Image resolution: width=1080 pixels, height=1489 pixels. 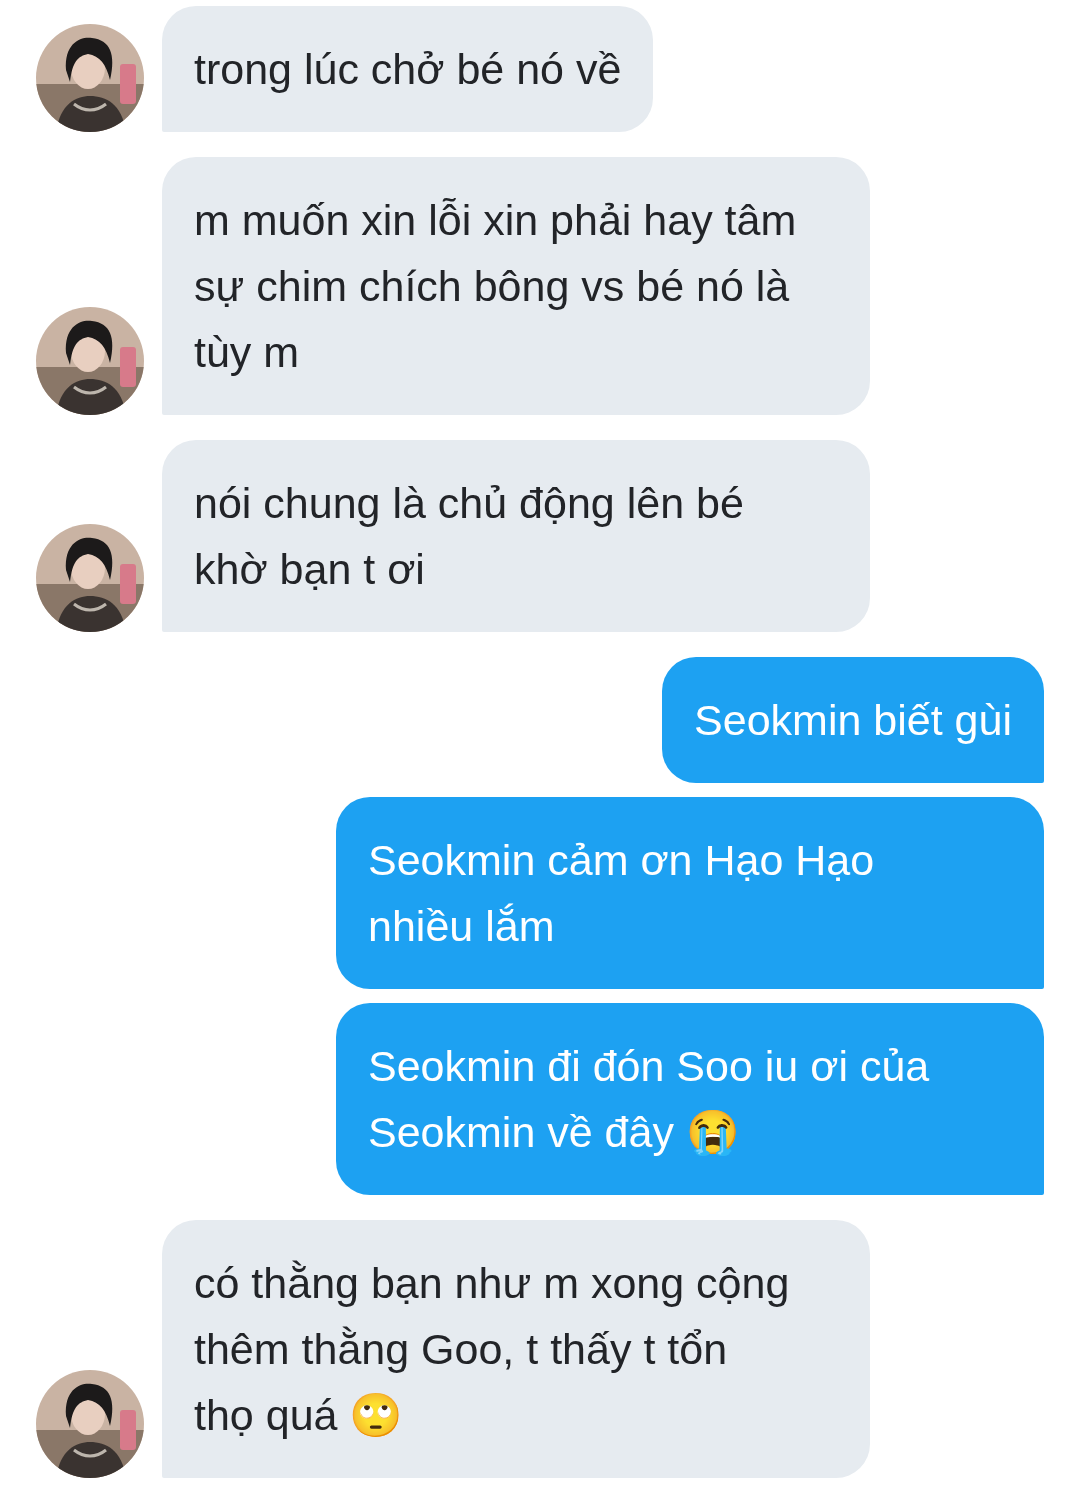 What do you see at coordinates (516, 286) in the screenshot?
I see `message-bubble: m muốn xin lỗi xin phải hay tâm sự chim chích bông vs bé nó là tùy m` at bounding box center [516, 286].